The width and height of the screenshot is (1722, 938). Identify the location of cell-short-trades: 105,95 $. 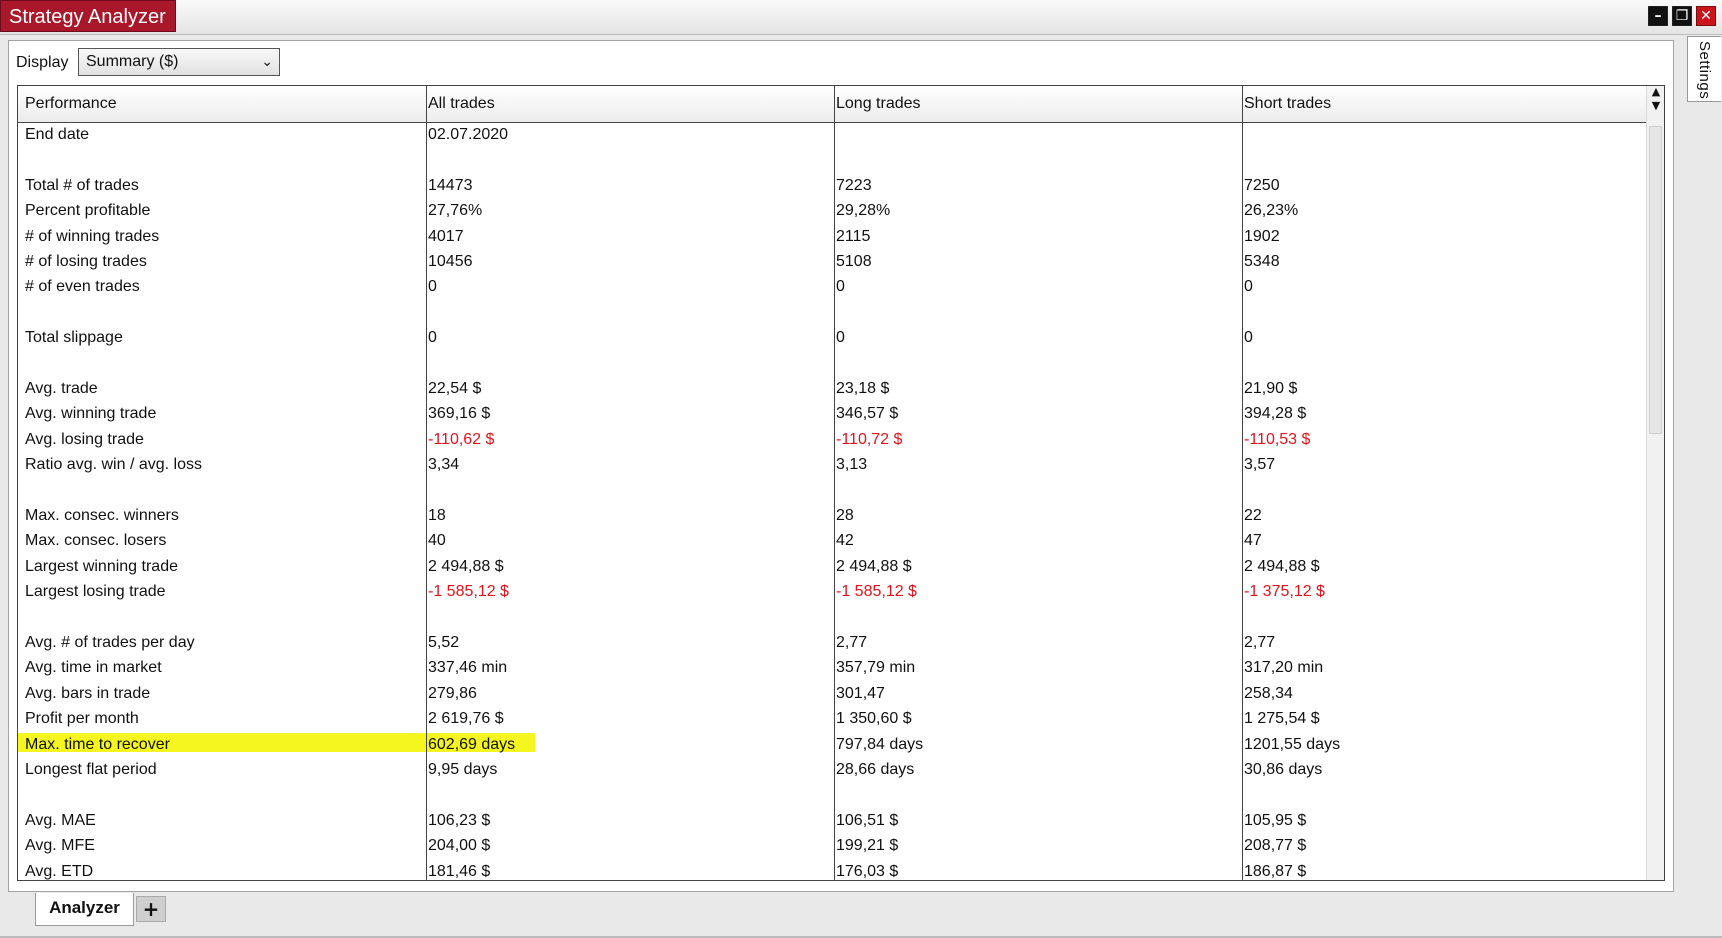
(1275, 820).